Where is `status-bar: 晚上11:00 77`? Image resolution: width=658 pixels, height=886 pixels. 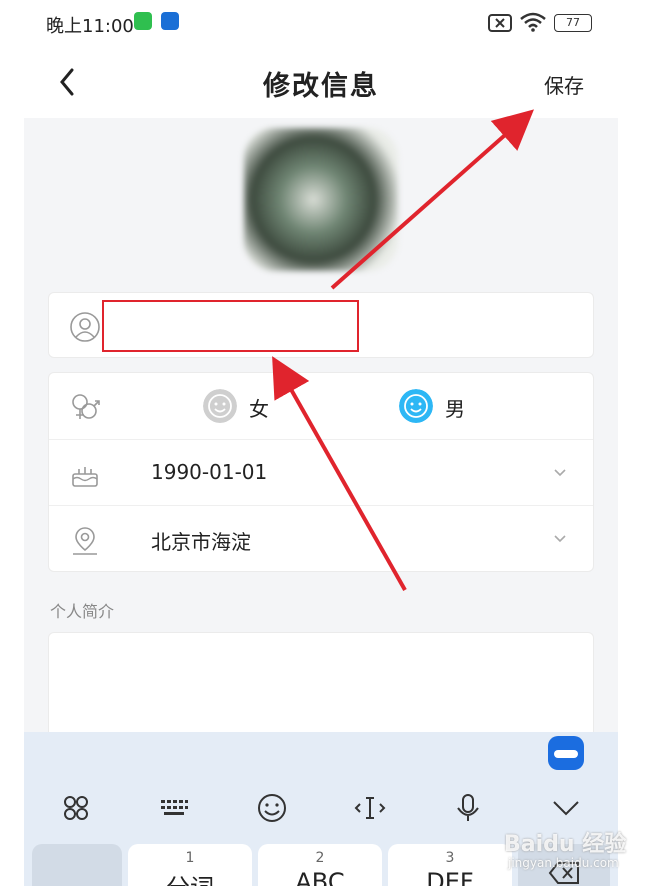 status-bar: 晚上11:00 77 is located at coordinates (321, 23).